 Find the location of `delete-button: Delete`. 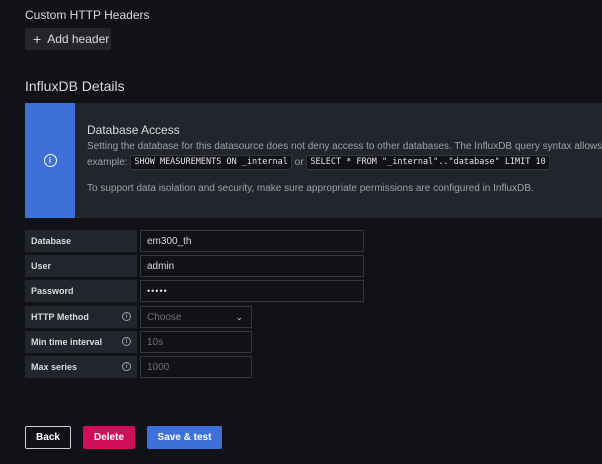

delete-button: Delete is located at coordinates (109, 437).